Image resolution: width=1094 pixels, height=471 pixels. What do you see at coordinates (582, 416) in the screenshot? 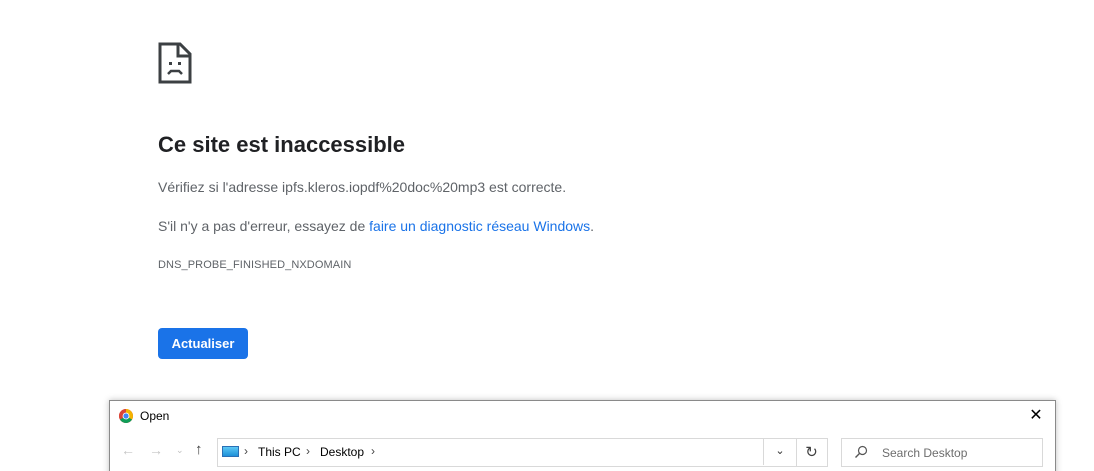
I see `dialog-titlebar: Open ✕` at bounding box center [582, 416].